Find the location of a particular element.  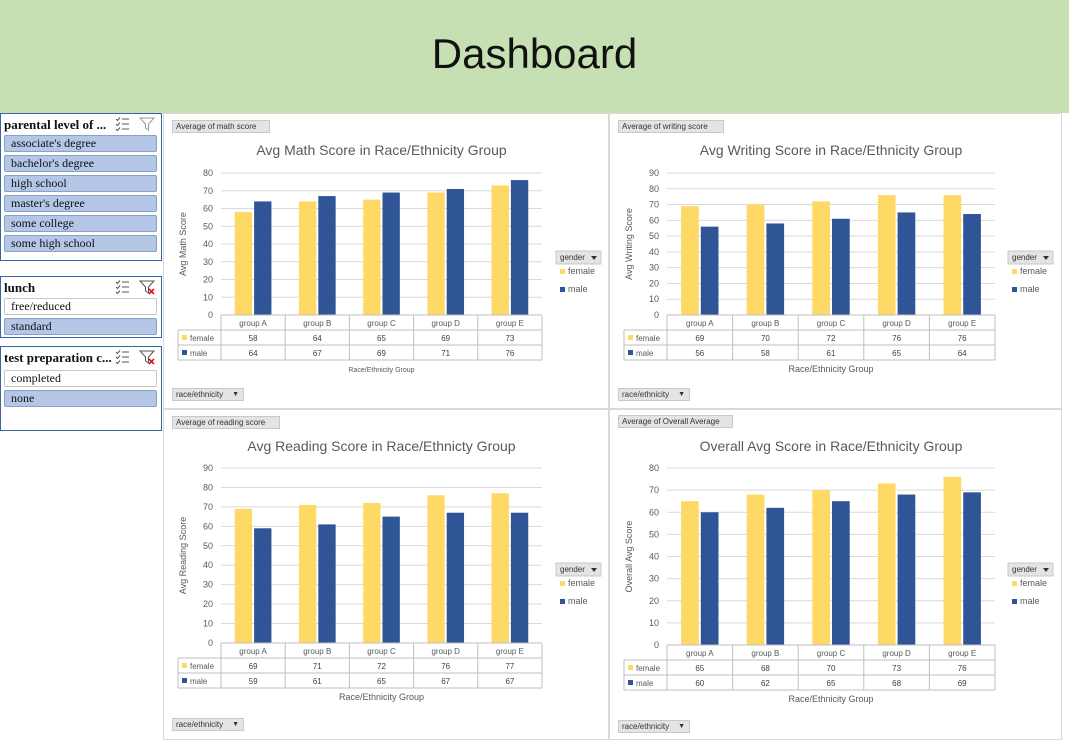

dropdown-arrow-icon: ▼ is located at coordinates (235, 394).